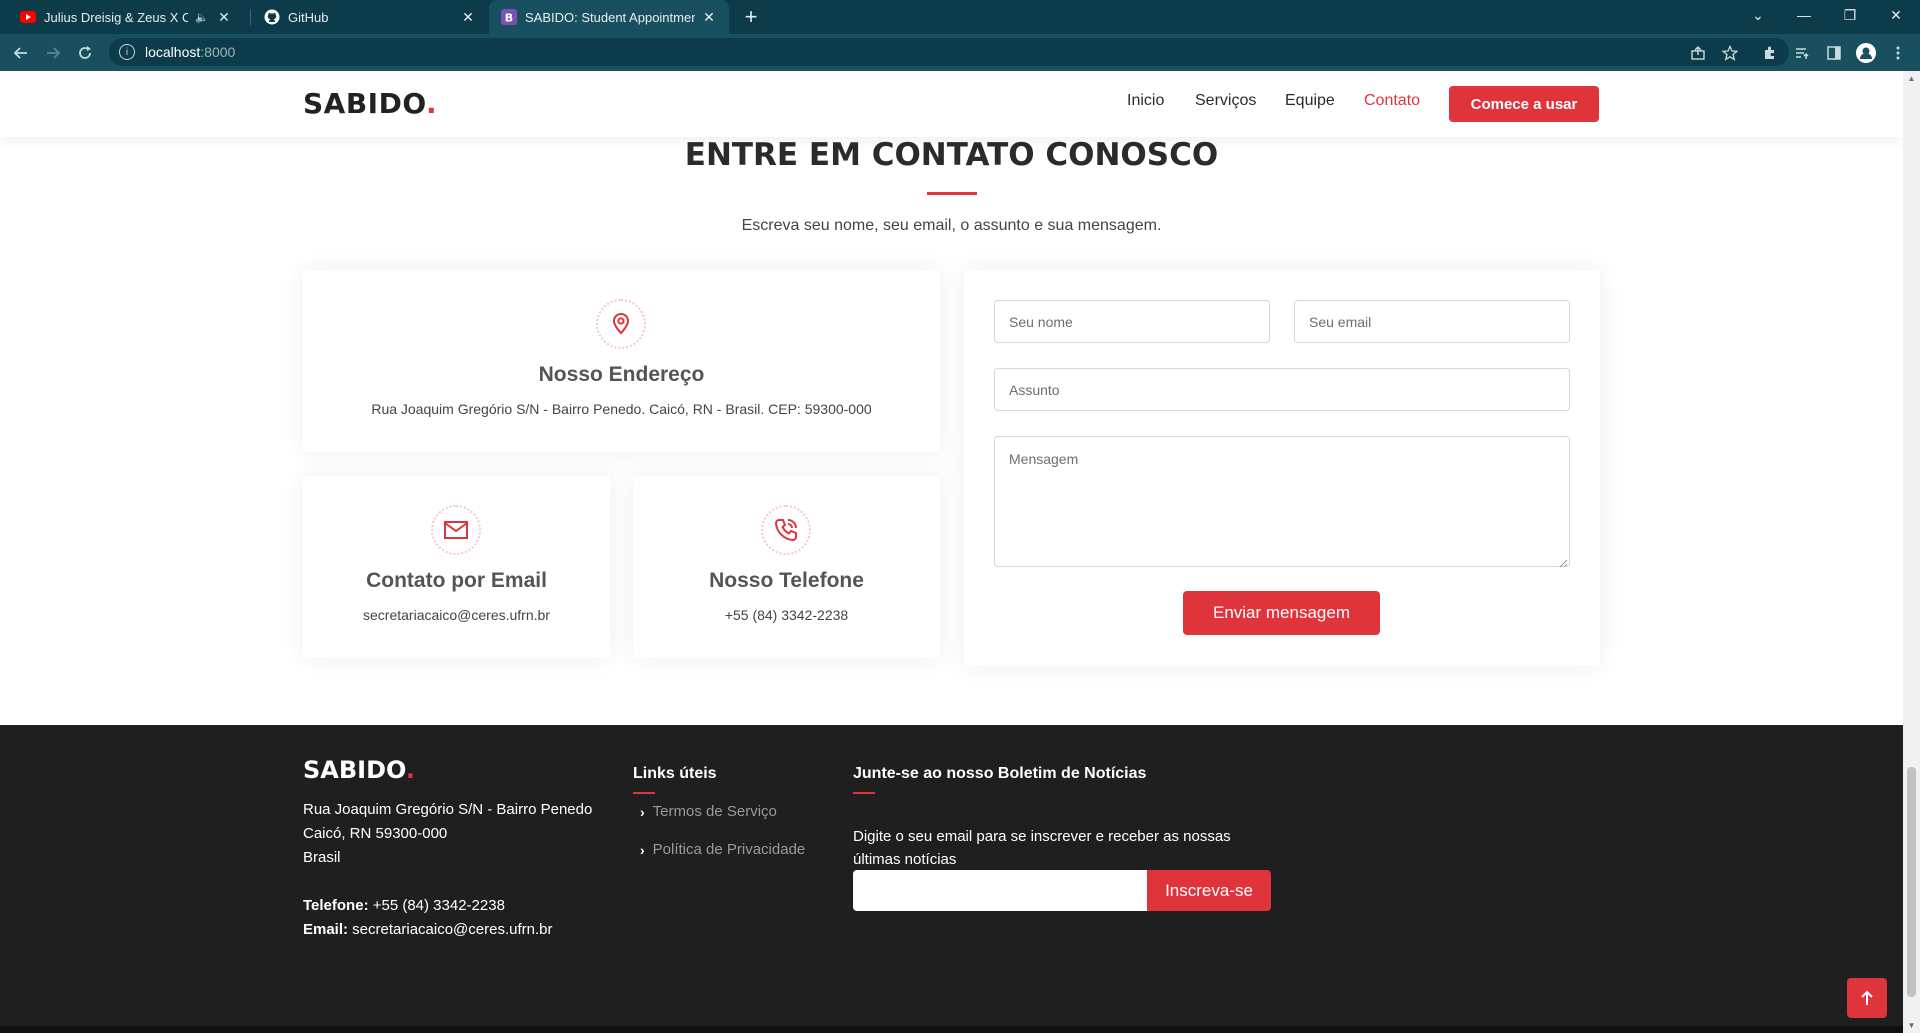 The image size is (1920, 1033). I want to click on github-icon, so click(272, 17).